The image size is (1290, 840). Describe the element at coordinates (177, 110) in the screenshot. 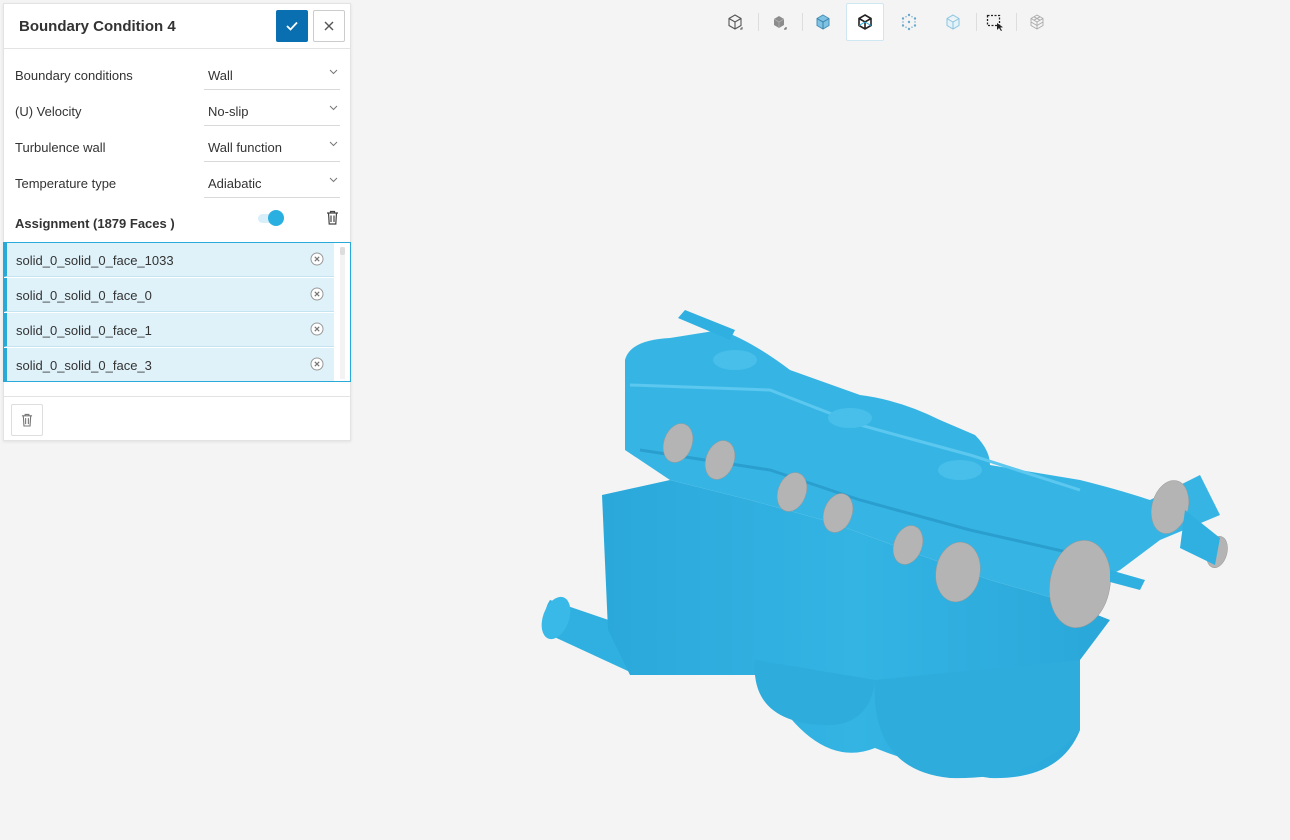

I see `prop-velocity: (U) Velocity No-slip` at that location.